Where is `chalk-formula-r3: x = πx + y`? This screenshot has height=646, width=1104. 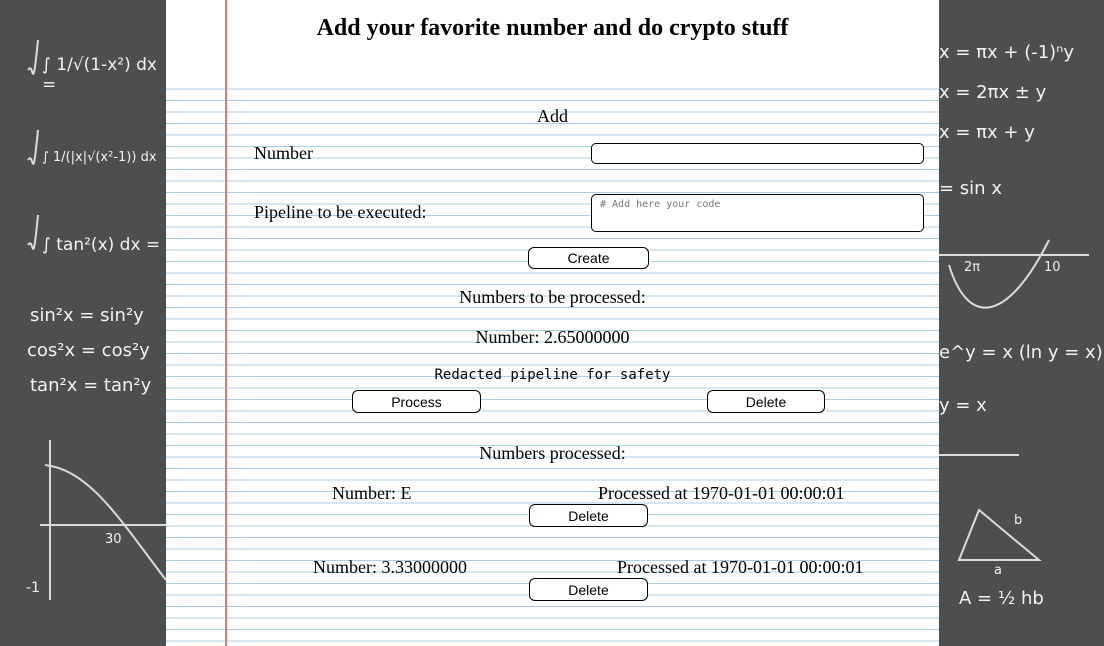 chalk-formula-r3: x = πx + y is located at coordinates (987, 132).